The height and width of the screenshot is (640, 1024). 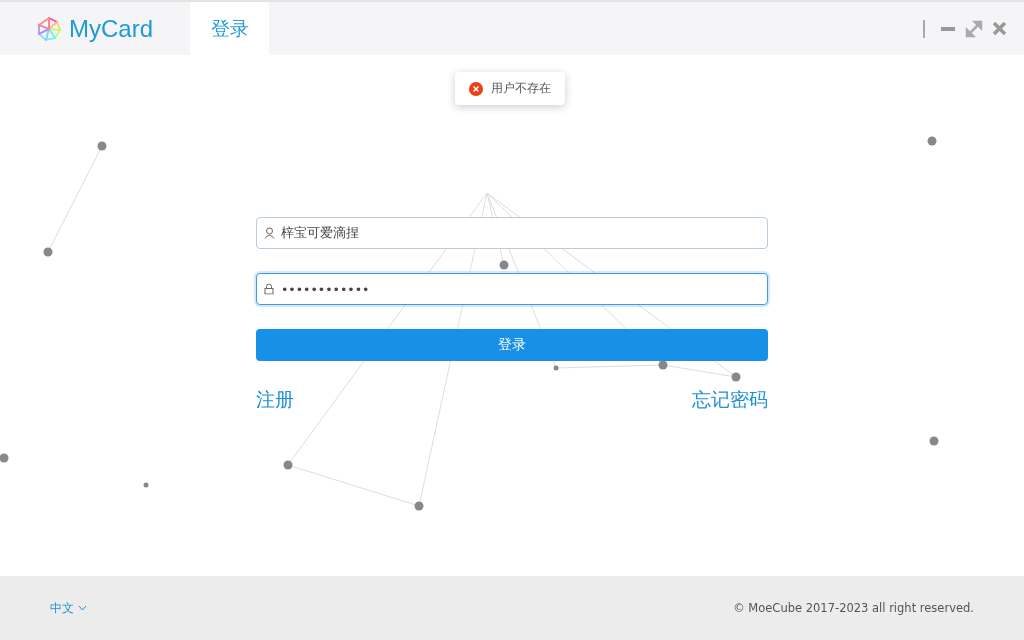 I want to click on login-button: 登录, so click(x=512, y=345).